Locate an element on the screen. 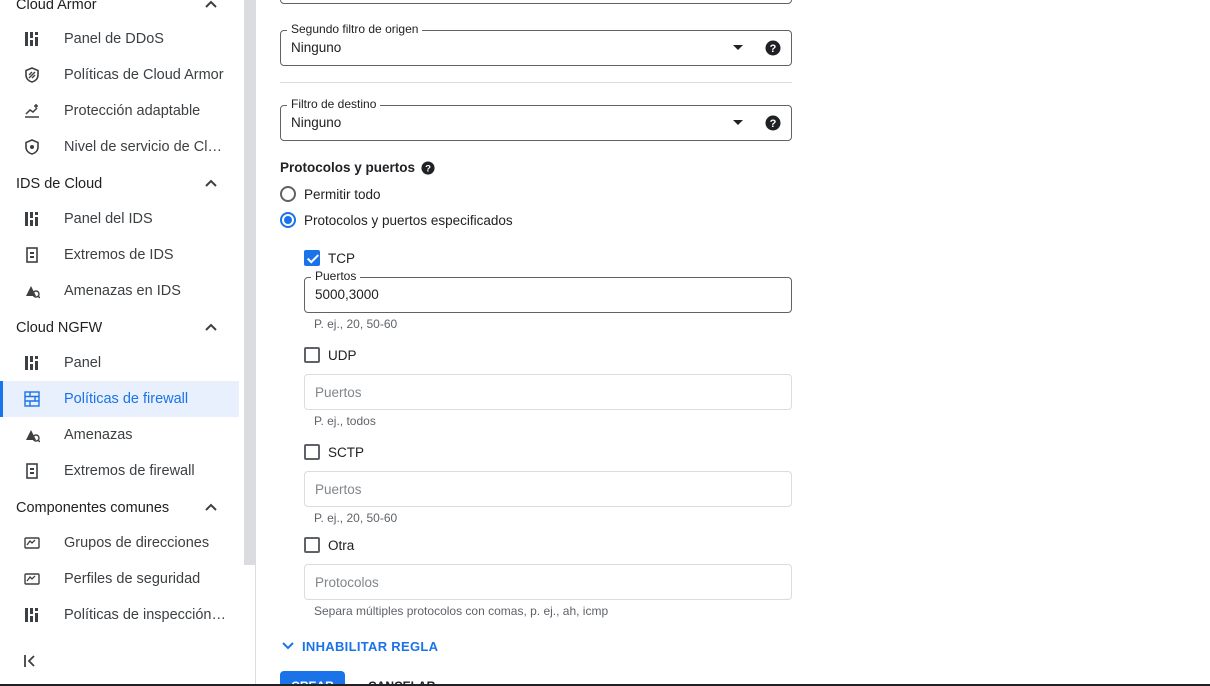  toggle-label: INHABILITAR REGLA is located at coordinates (370, 646).